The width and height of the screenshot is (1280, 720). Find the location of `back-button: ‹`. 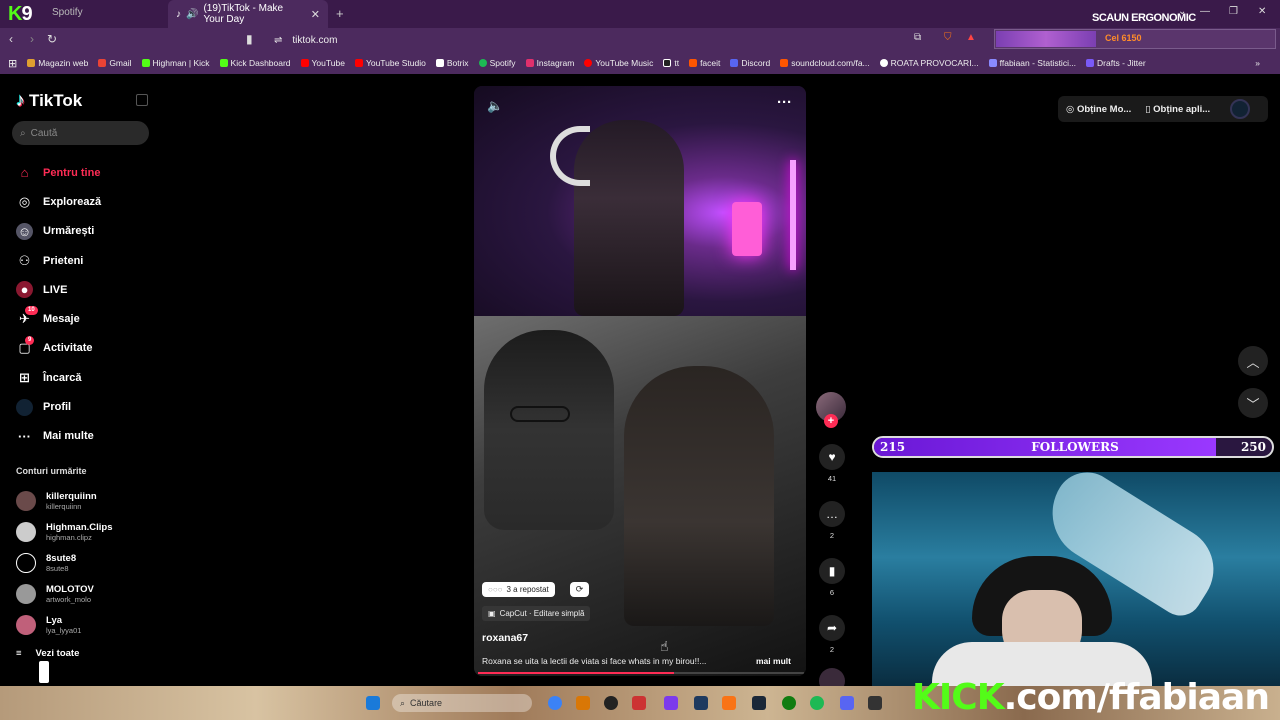

back-button: ‹ is located at coordinates (11, 39).